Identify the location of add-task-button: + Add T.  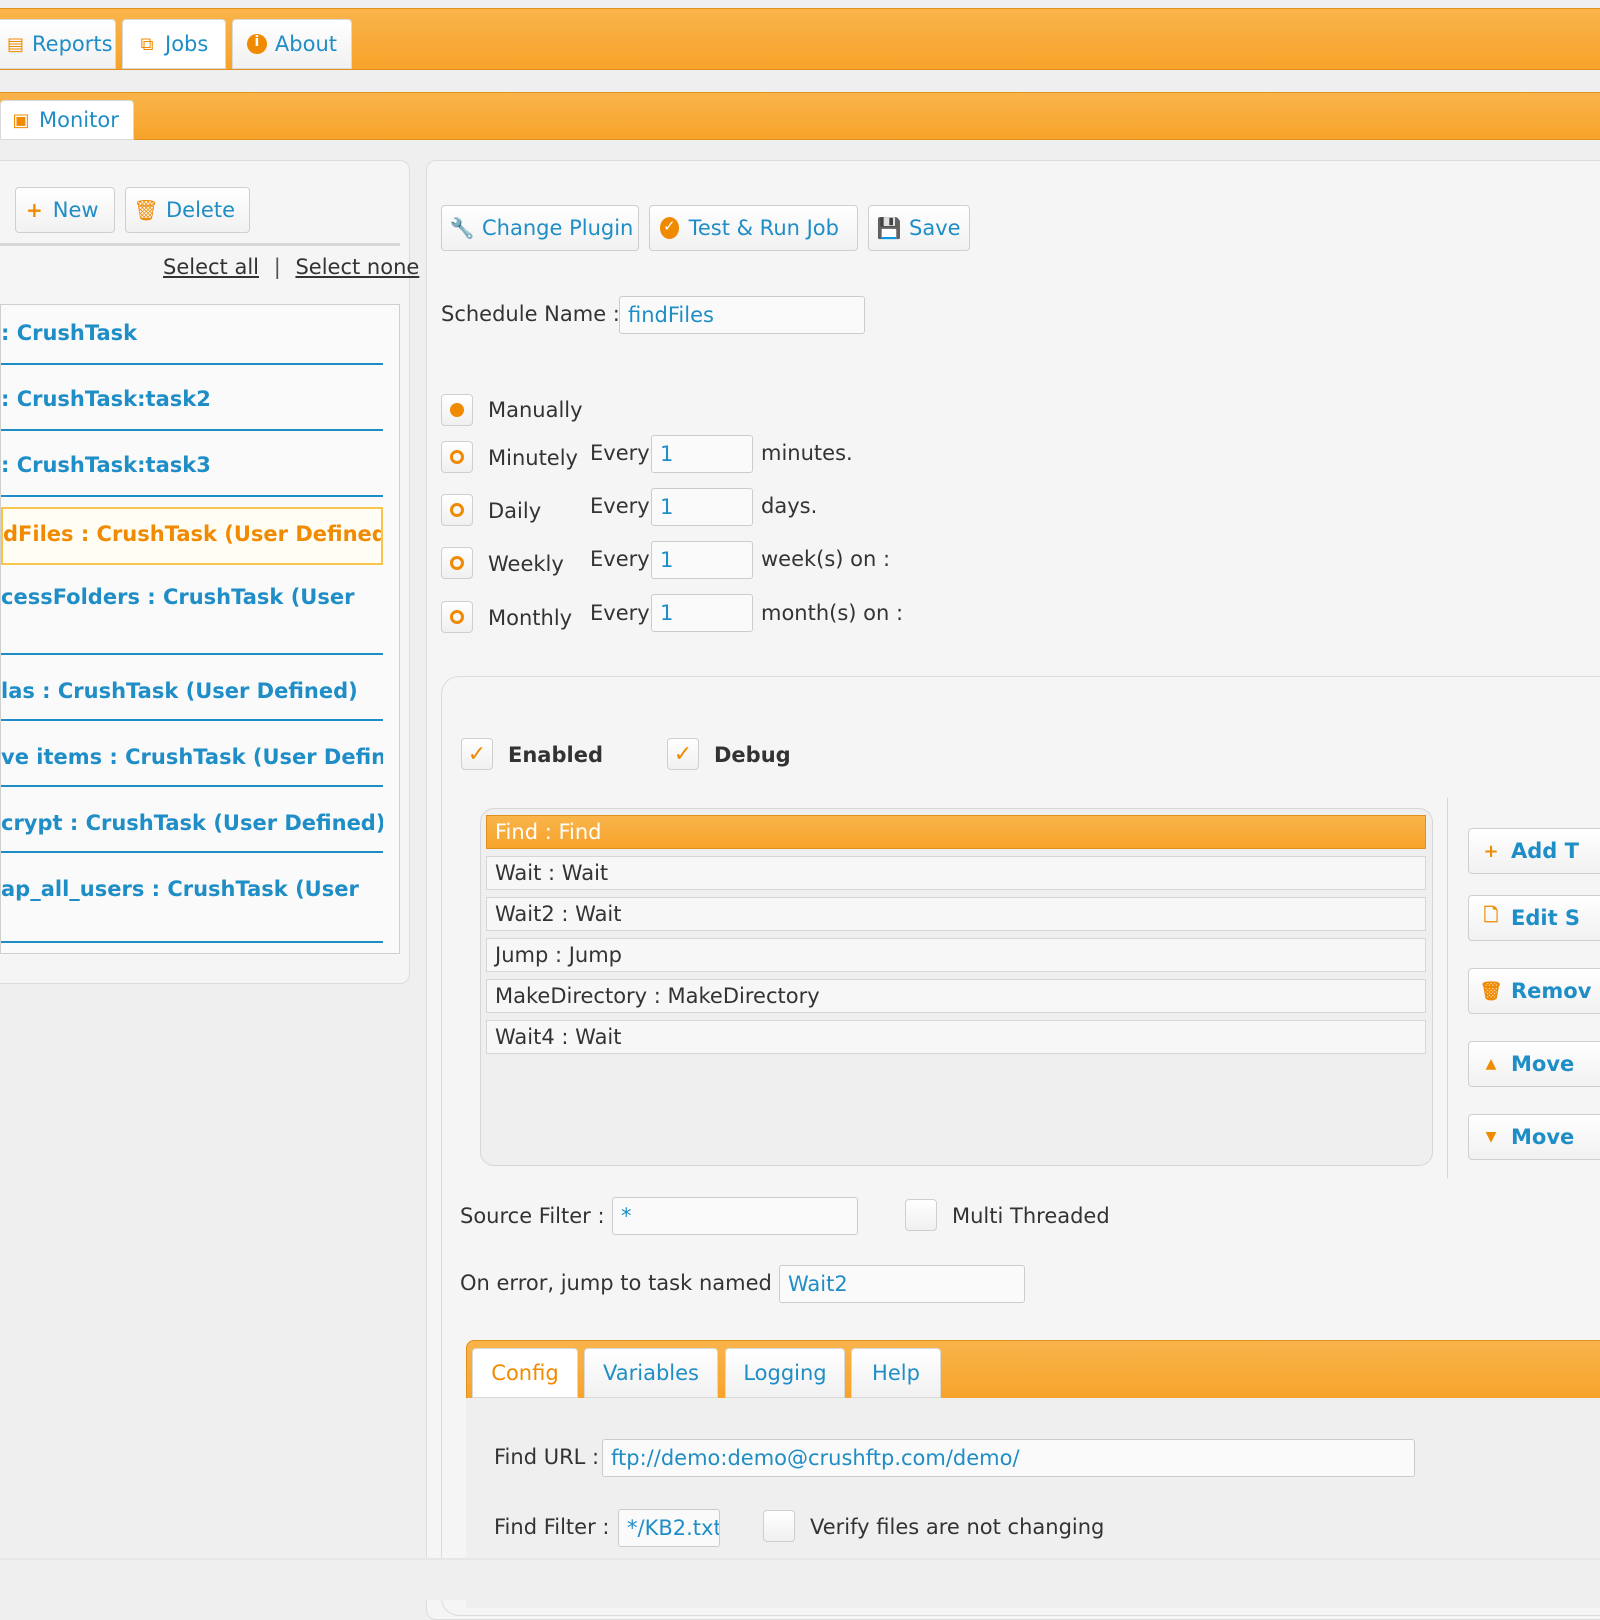
(1534, 851).